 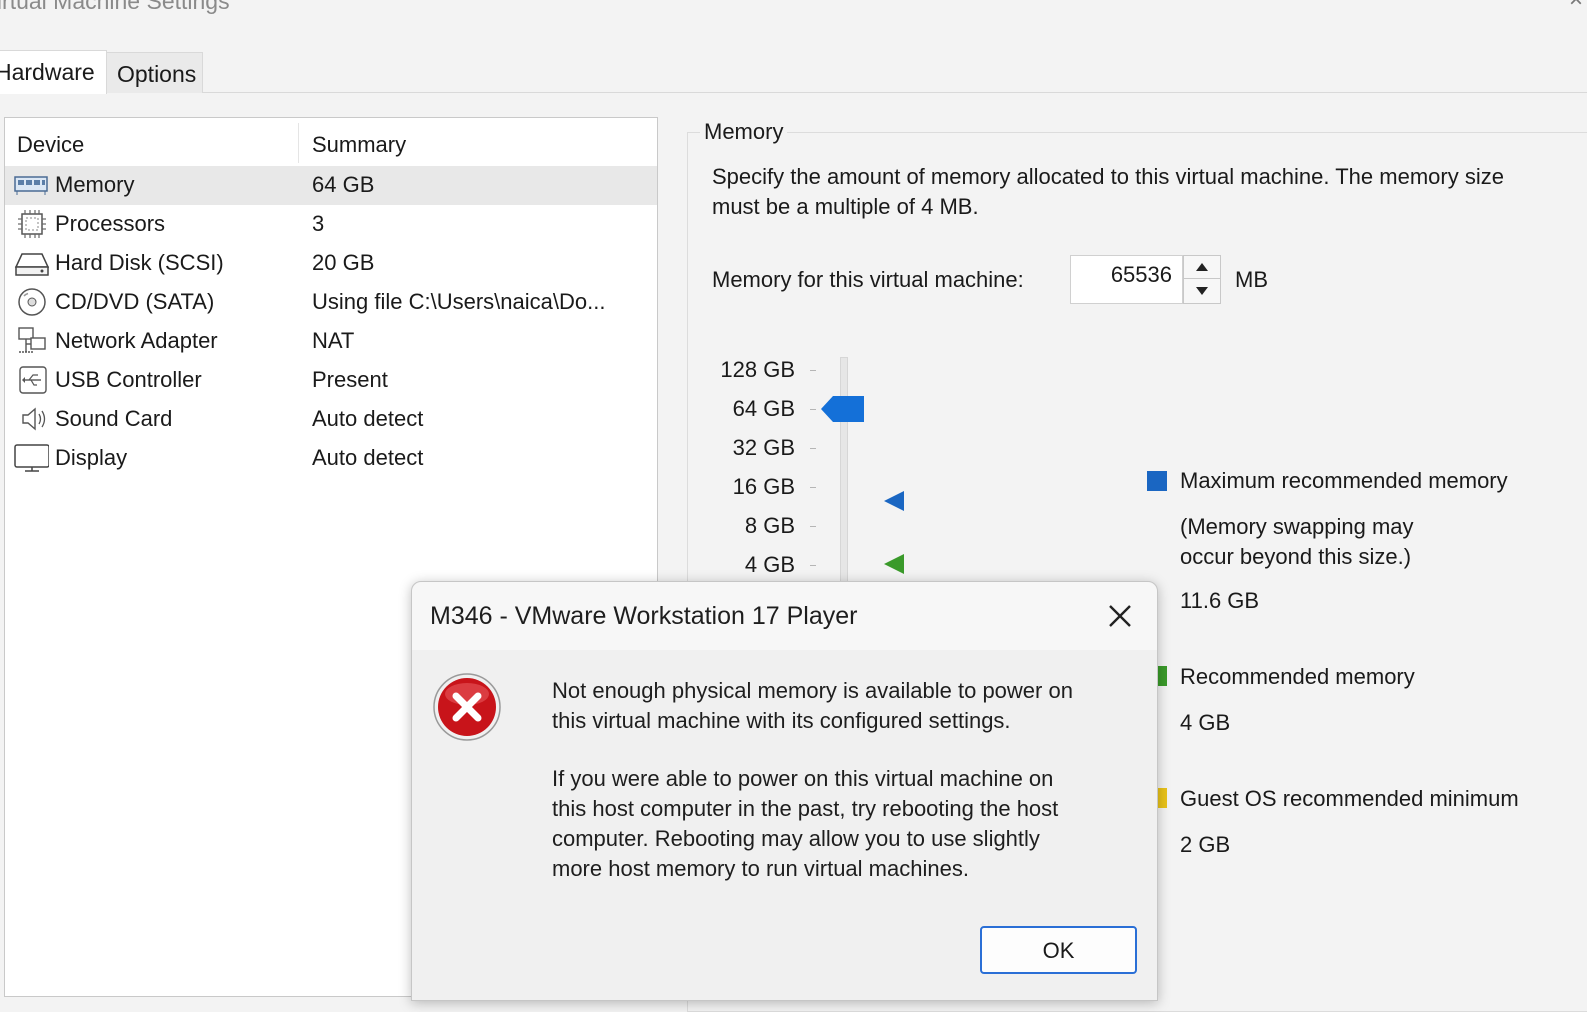 I want to click on usb-icon, so click(x=33, y=380).